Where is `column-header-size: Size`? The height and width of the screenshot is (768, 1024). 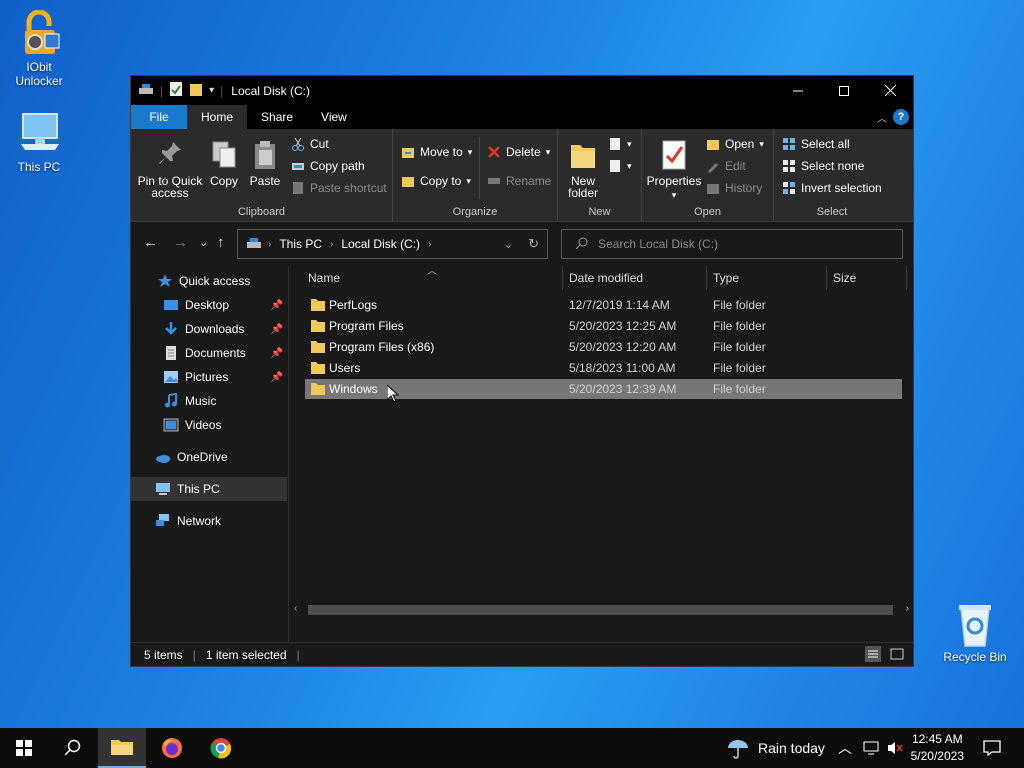 column-header-size: Size is located at coordinates (867, 278).